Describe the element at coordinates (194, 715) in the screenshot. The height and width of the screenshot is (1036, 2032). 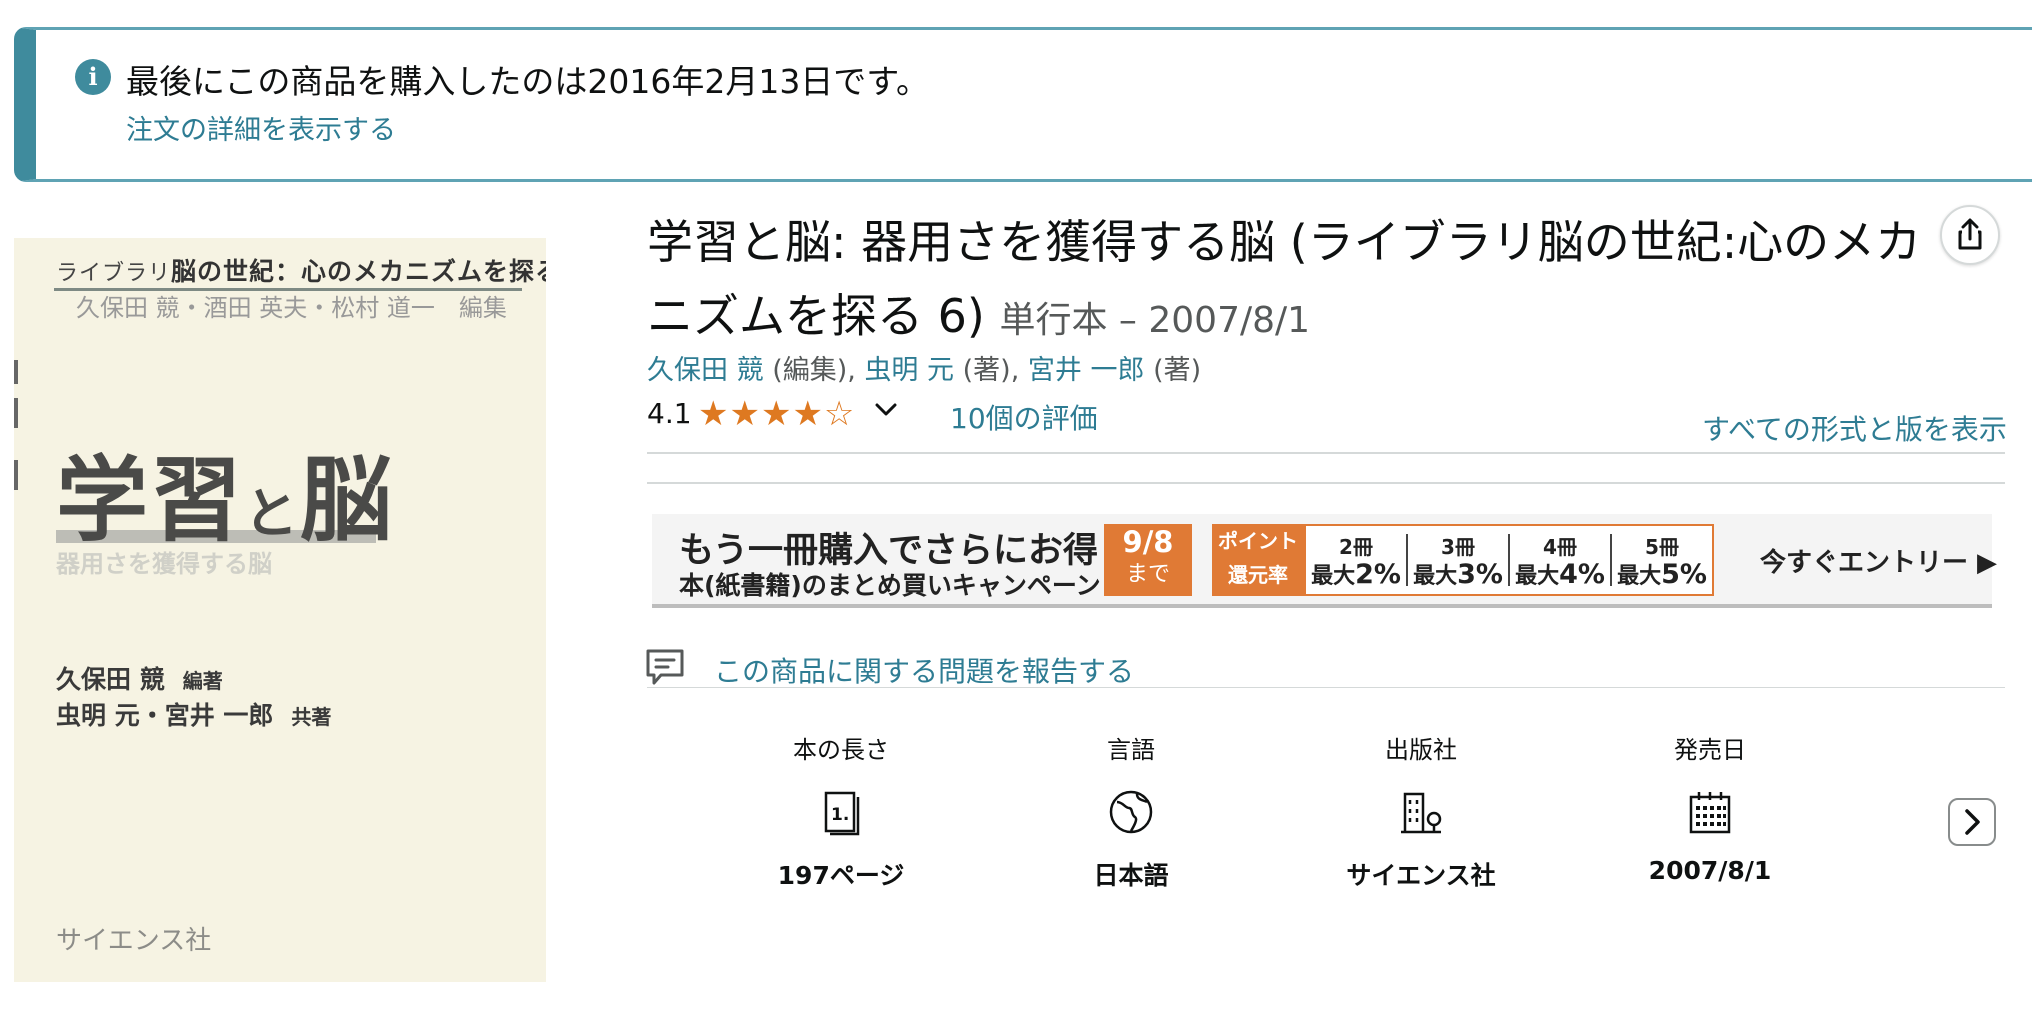
I see `cover-author-2: 虫明 元・宮井 一郎 共著` at that location.